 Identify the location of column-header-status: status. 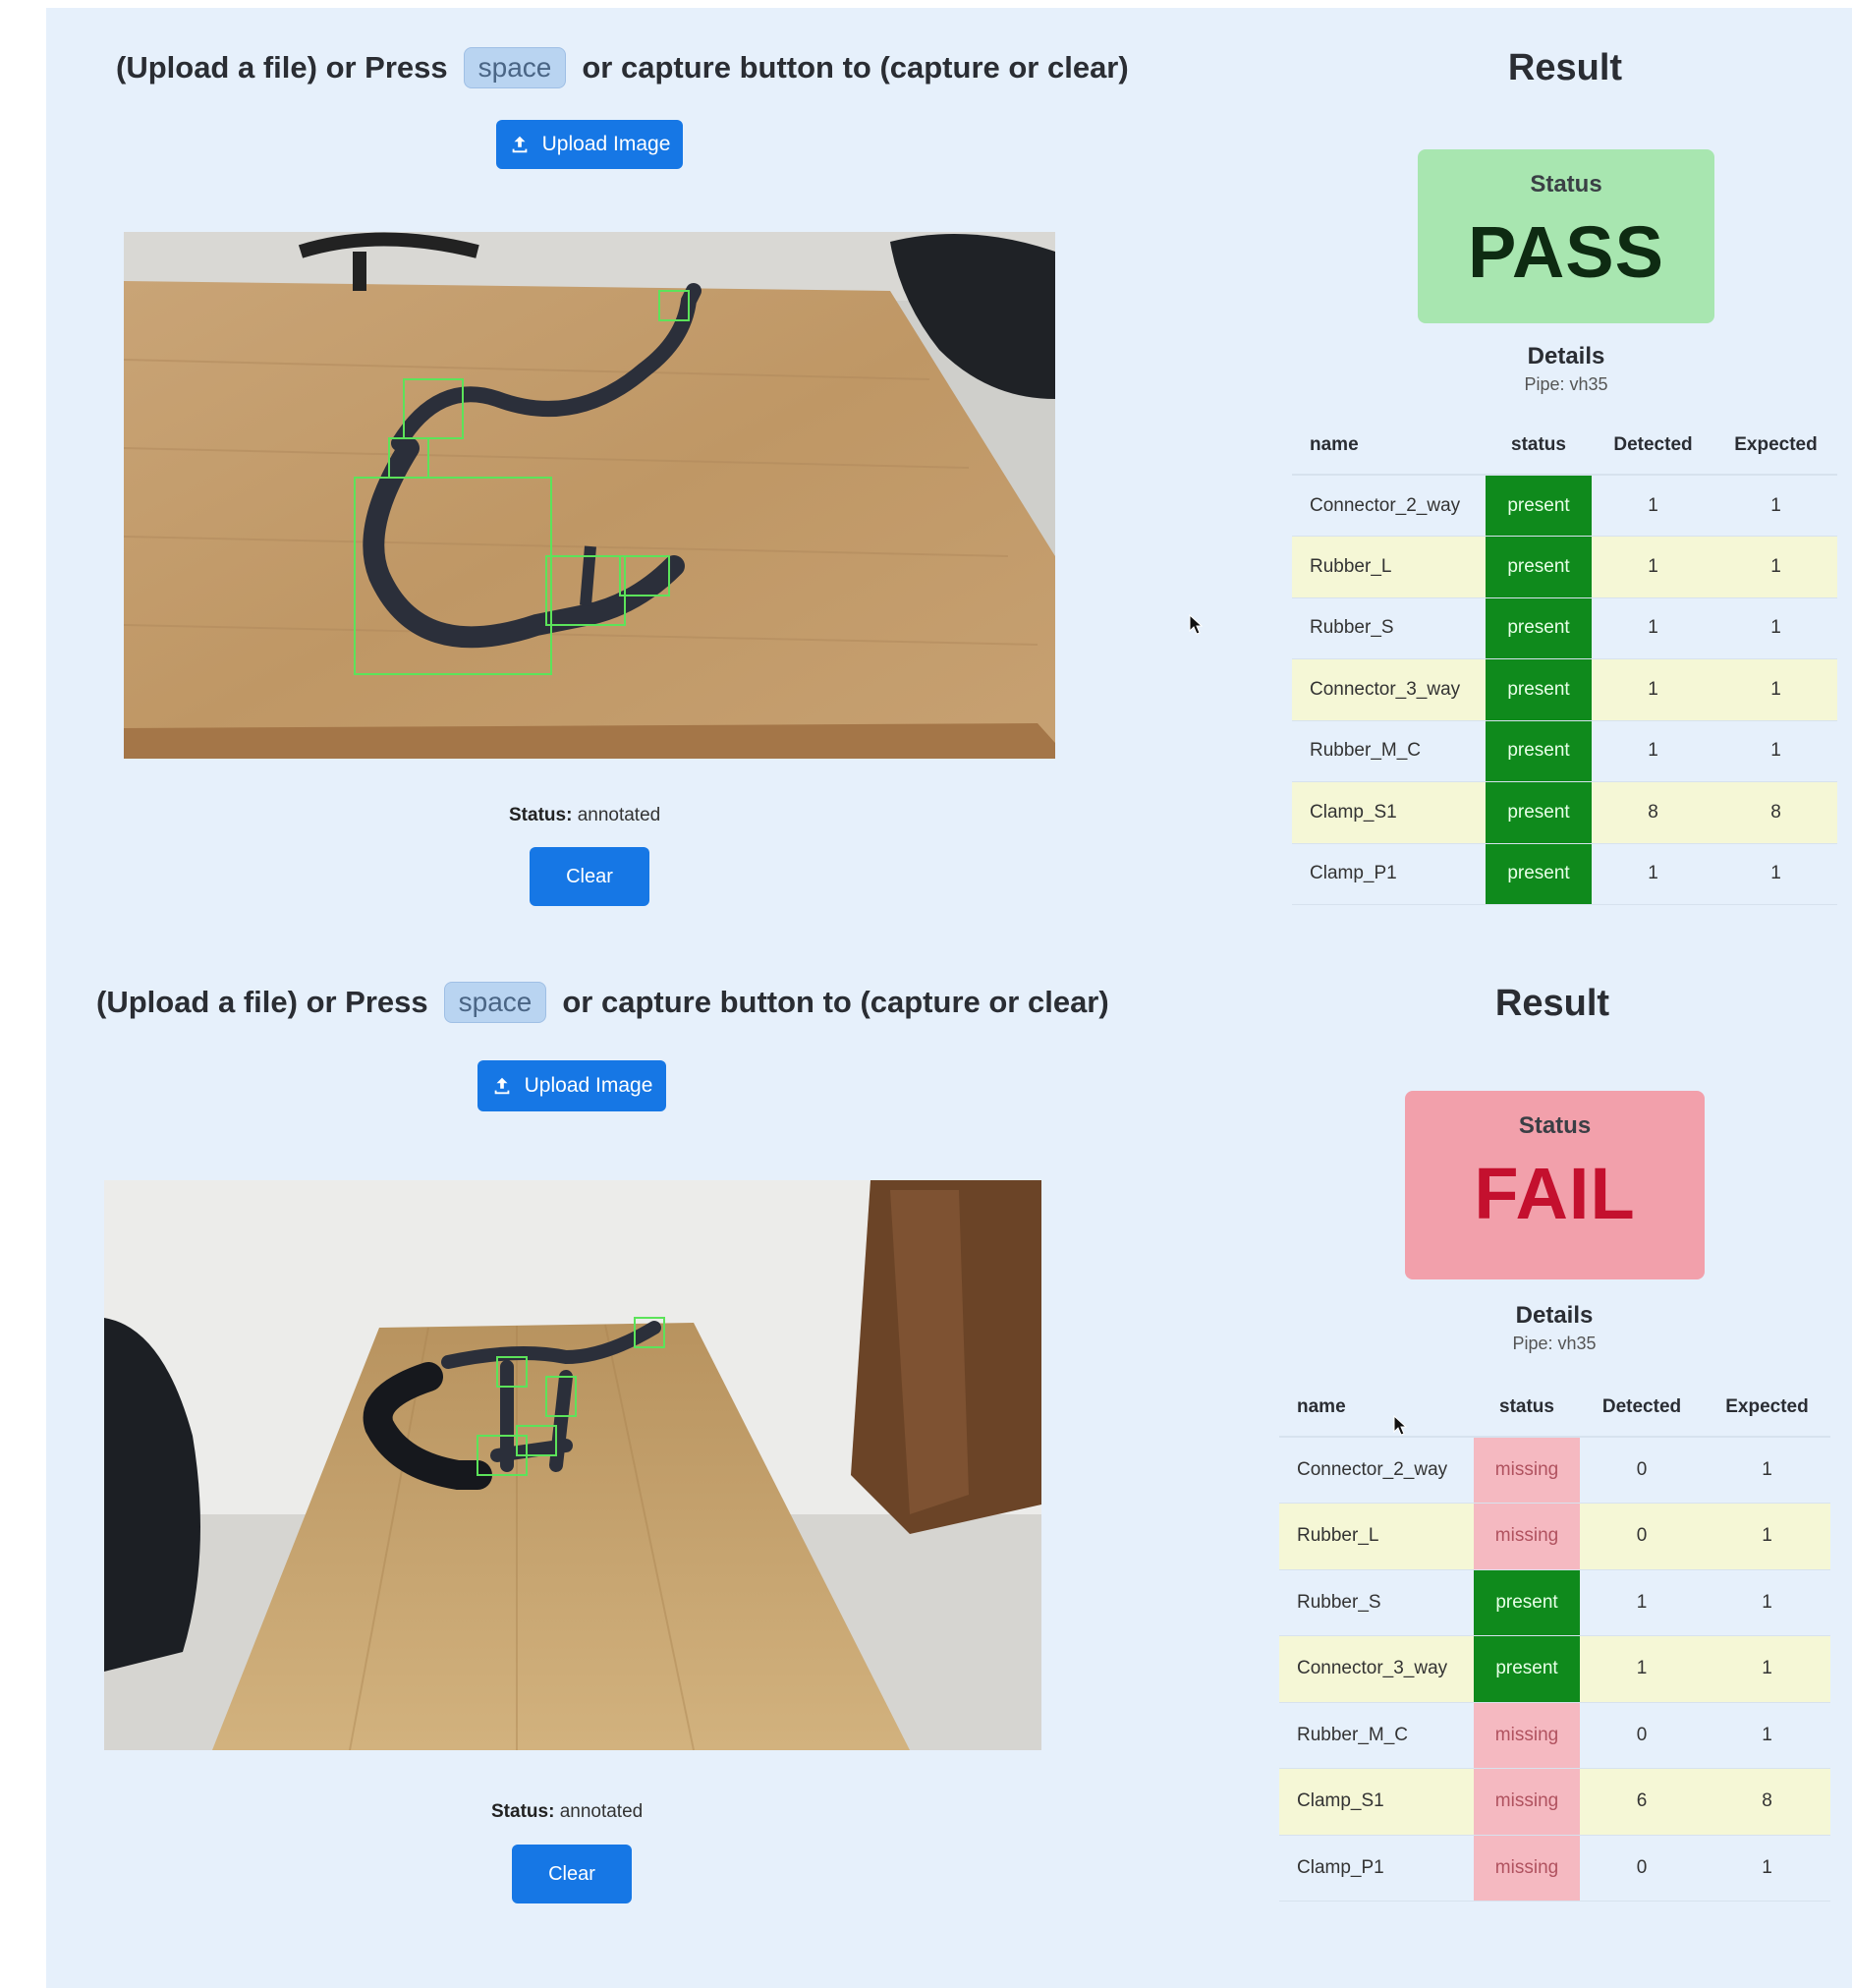
(1539, 446).